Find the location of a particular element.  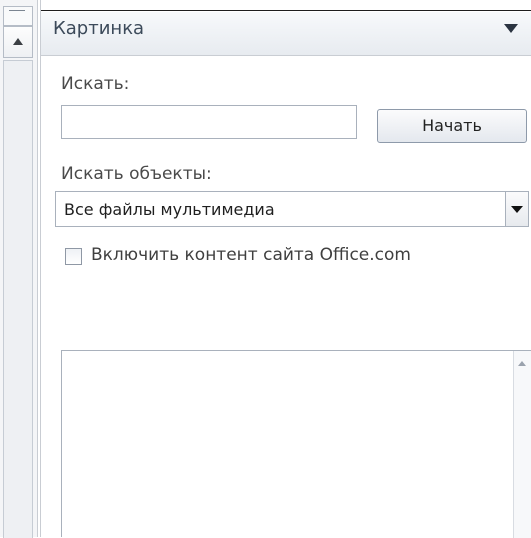

pane-options-dropdown-icon is located at coordinates (511, 28).